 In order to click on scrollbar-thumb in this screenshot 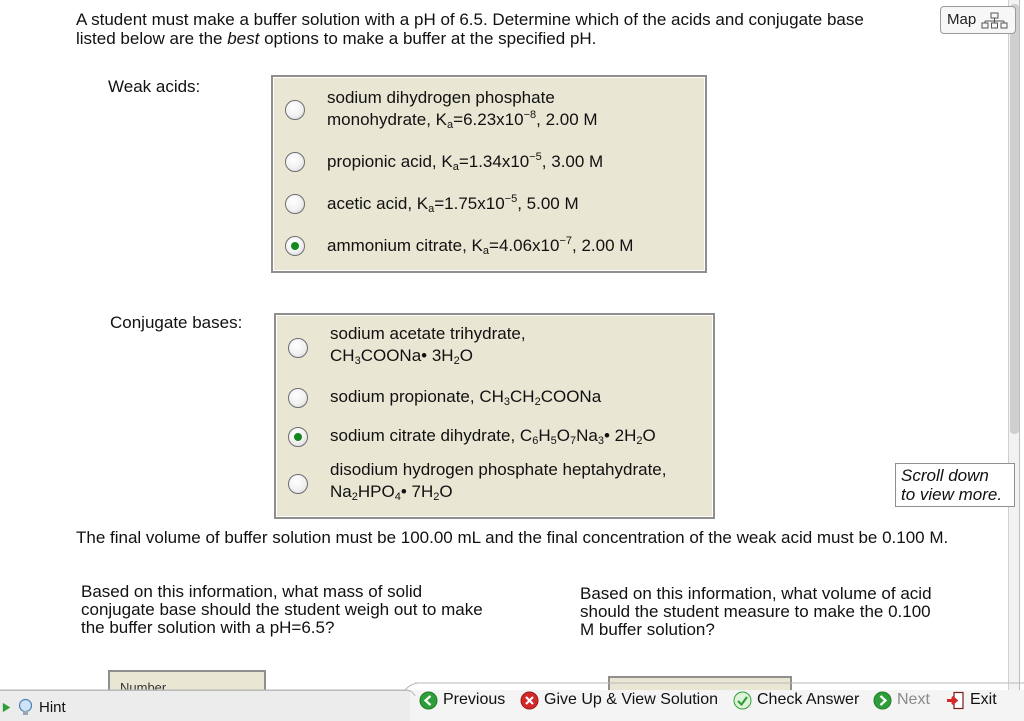, I will do `click(1014, 219)`.